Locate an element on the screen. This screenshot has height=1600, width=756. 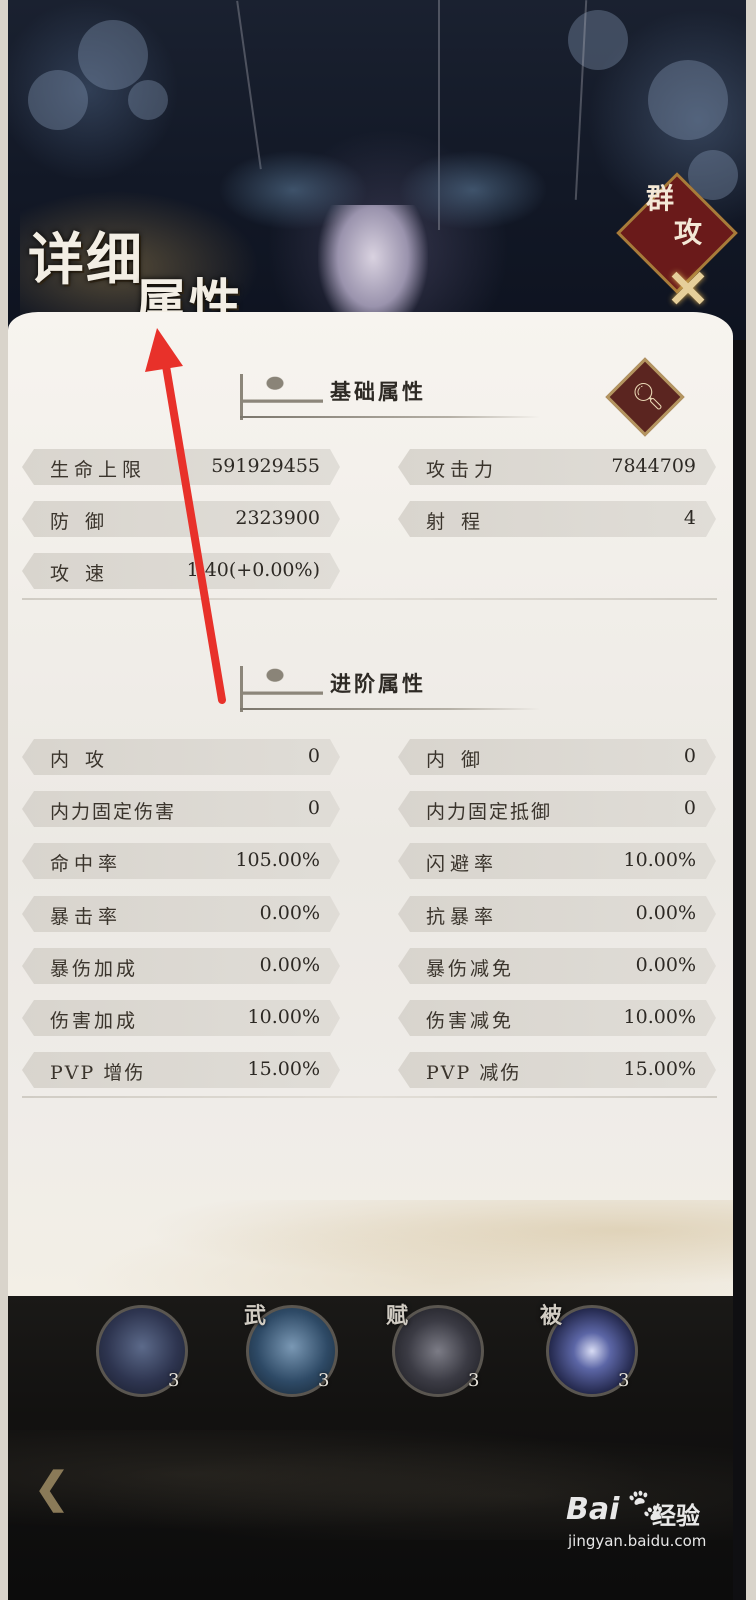
branch-decor is located at coordinates (249, 85).